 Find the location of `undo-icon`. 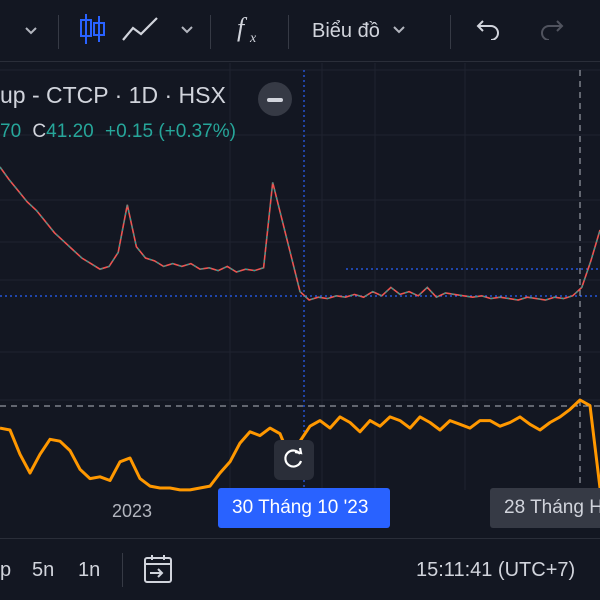

undo-icon is located at coordinates (488, 31).